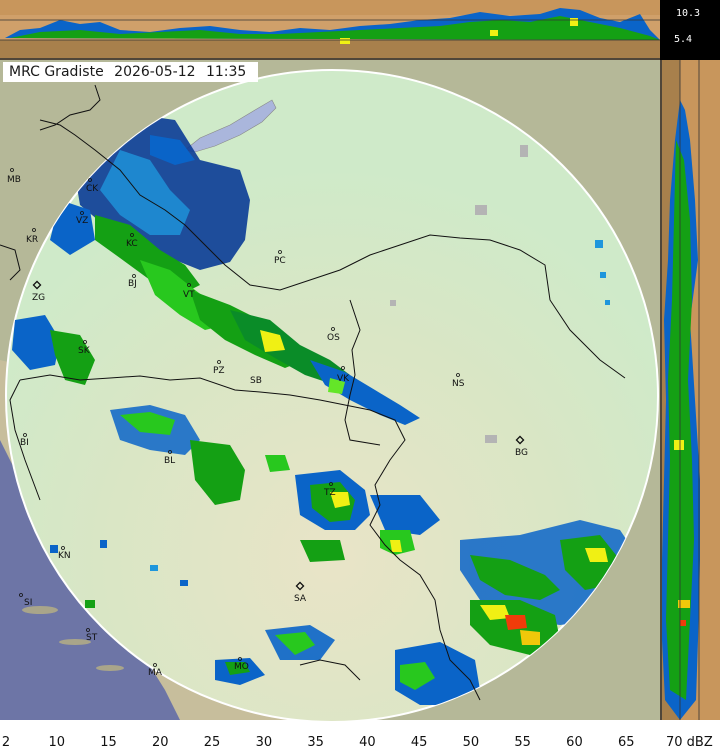 This screenshot has width=720, height=751. Describe the element at coordinates (683, 39) in the screenshot. I see `height-mid-label: 5.4` at that location.